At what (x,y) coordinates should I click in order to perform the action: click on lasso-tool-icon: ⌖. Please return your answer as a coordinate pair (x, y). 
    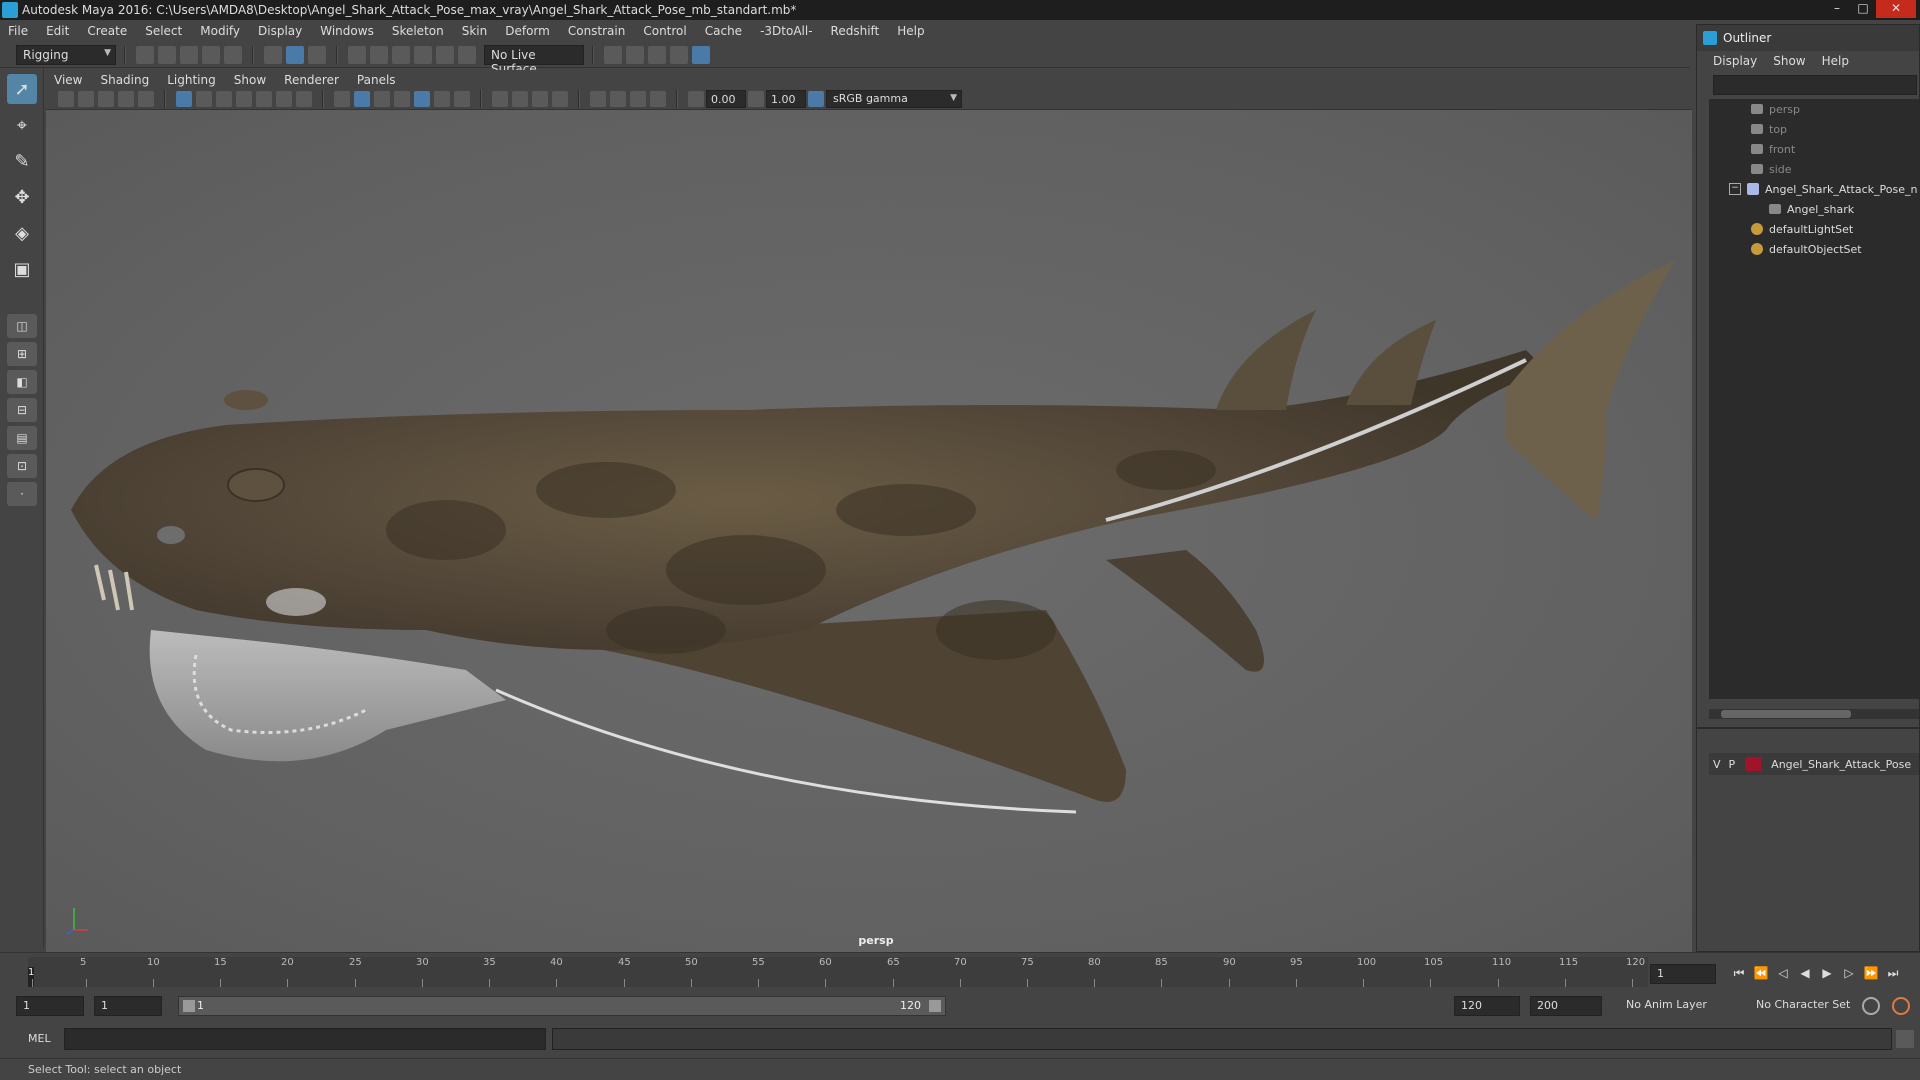
    Looking at the image, I should click on (22, 125).